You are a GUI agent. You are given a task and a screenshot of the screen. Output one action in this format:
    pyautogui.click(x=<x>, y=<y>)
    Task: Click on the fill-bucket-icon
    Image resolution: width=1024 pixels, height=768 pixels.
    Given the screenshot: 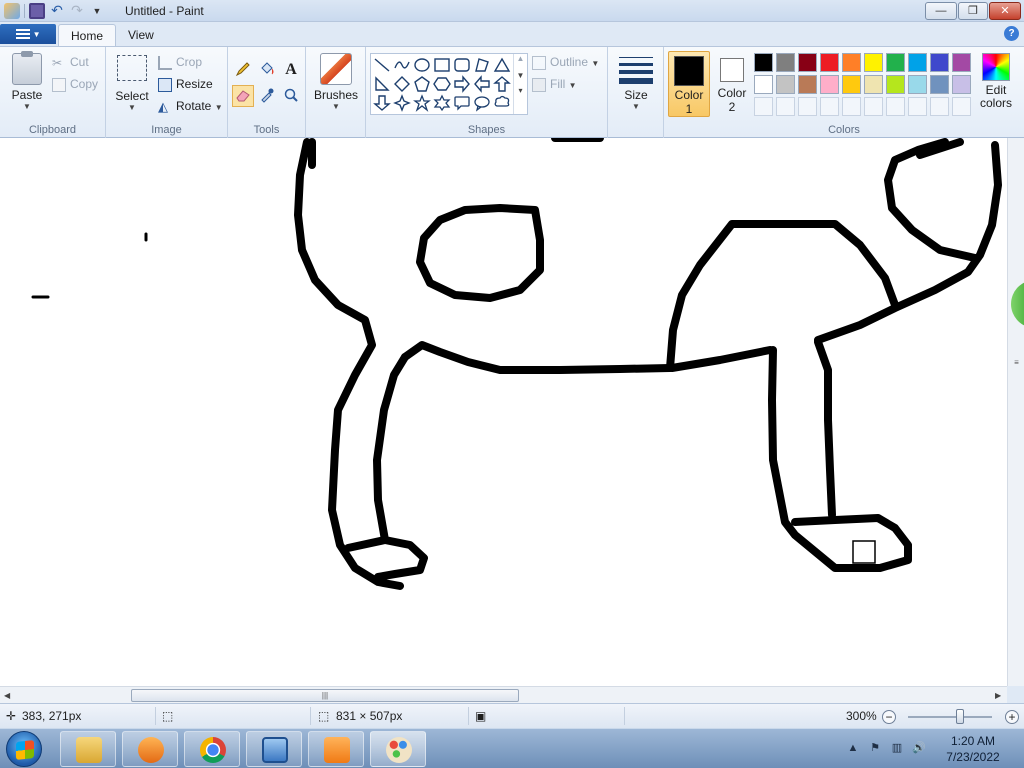 What is the action you would take?
    pyautogui.click(x=267, y=70)
    